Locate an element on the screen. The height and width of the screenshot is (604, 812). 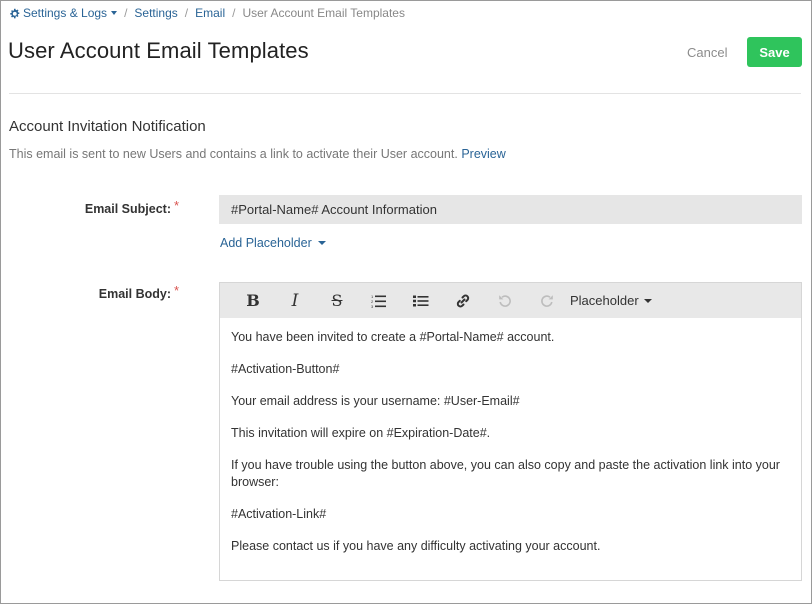
unordered-list-button is located at coordinates (421, 301).